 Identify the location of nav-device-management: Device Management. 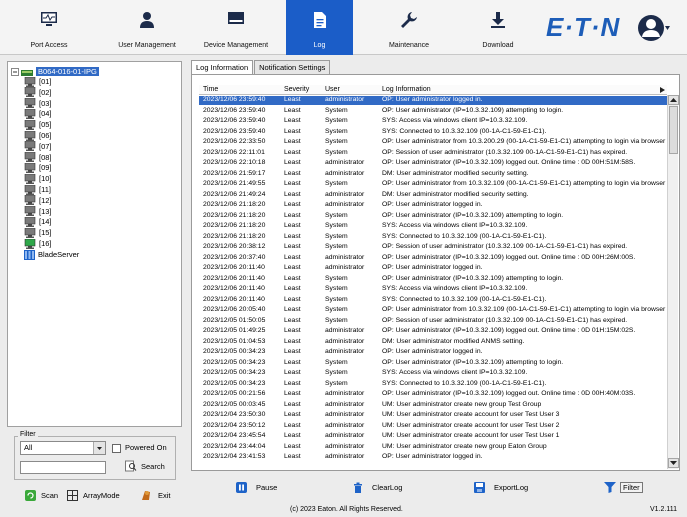
(236, 27).